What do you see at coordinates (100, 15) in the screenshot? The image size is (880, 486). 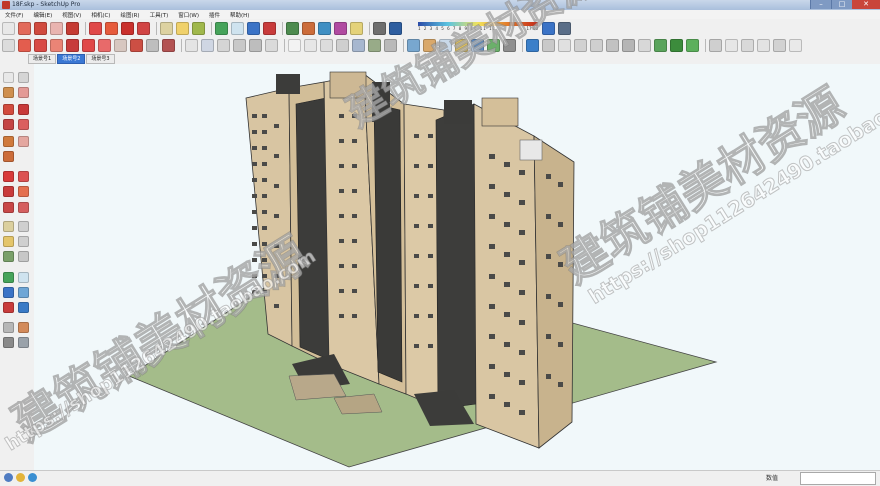 I see `menu-camera: 相机(C)` at bounding box center [100, 15].